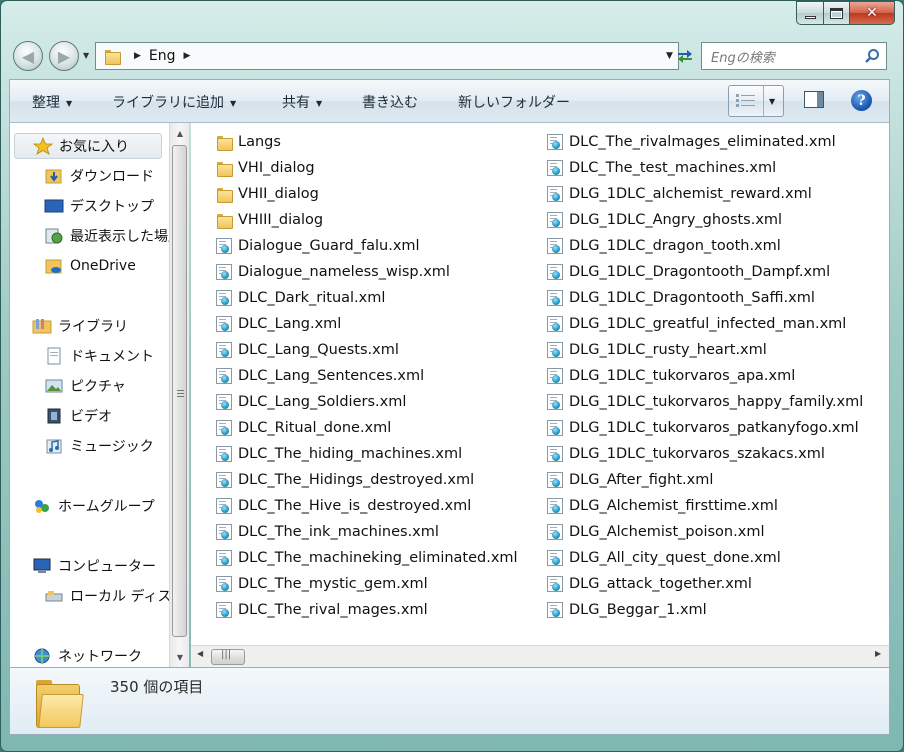 The width and height of the screenshot is (904, 752). I want to click on file-item: DLC_Lang_Quests.xml, so click(307, 350).